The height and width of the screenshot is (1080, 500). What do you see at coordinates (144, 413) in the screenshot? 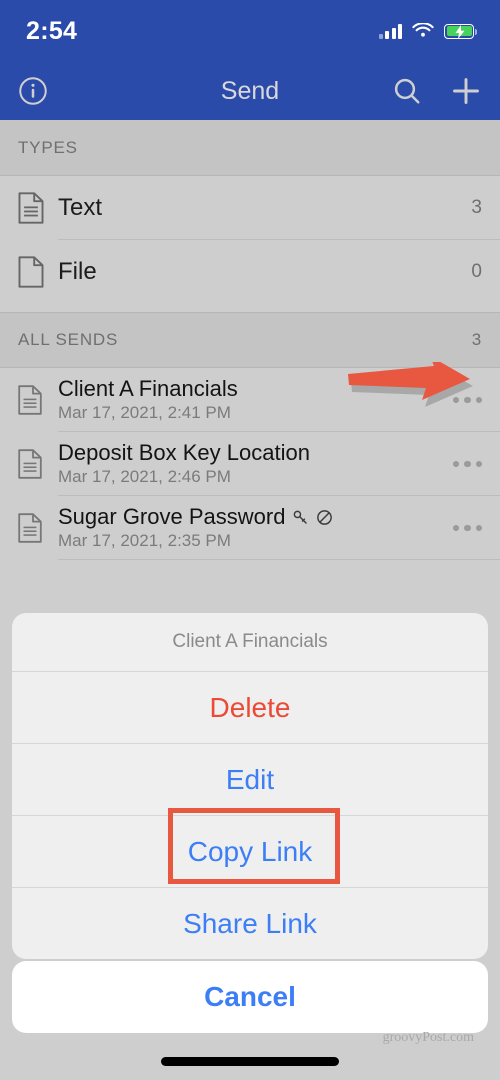
I see `send-item-date: Mar 17, 2021, 2:41 PM` at bounding box center [144, 413].